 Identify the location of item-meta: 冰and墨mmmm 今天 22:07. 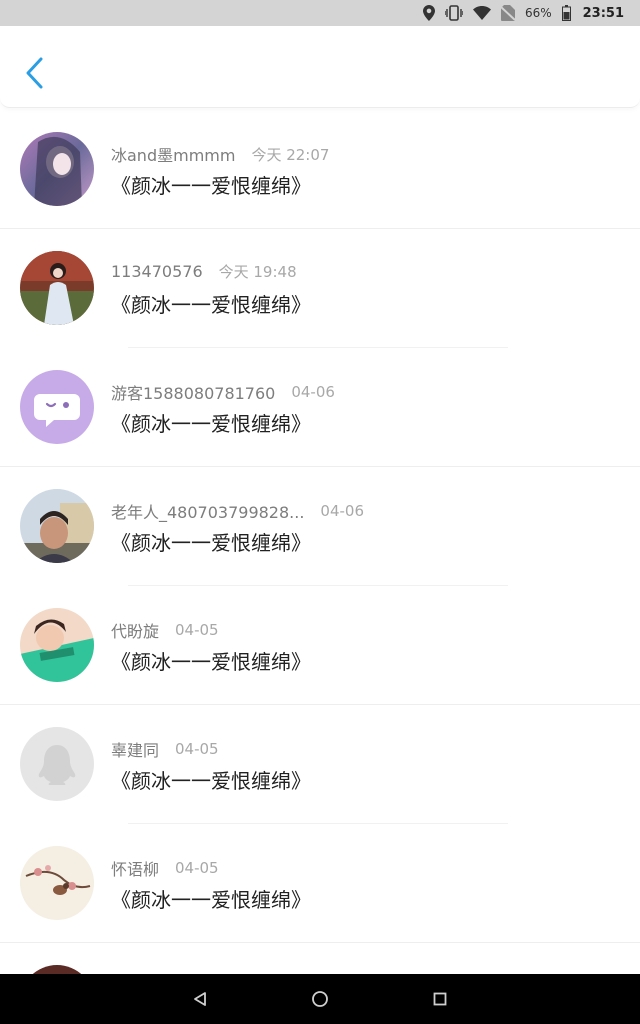
(220, 154).